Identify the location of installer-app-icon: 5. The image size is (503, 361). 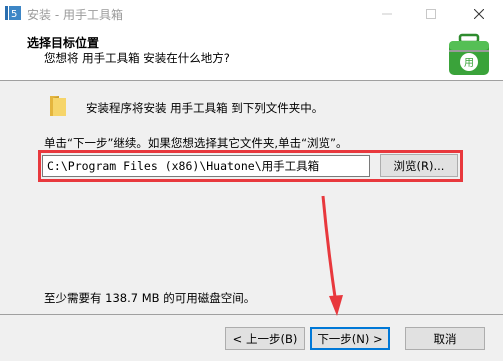
(13, 13).